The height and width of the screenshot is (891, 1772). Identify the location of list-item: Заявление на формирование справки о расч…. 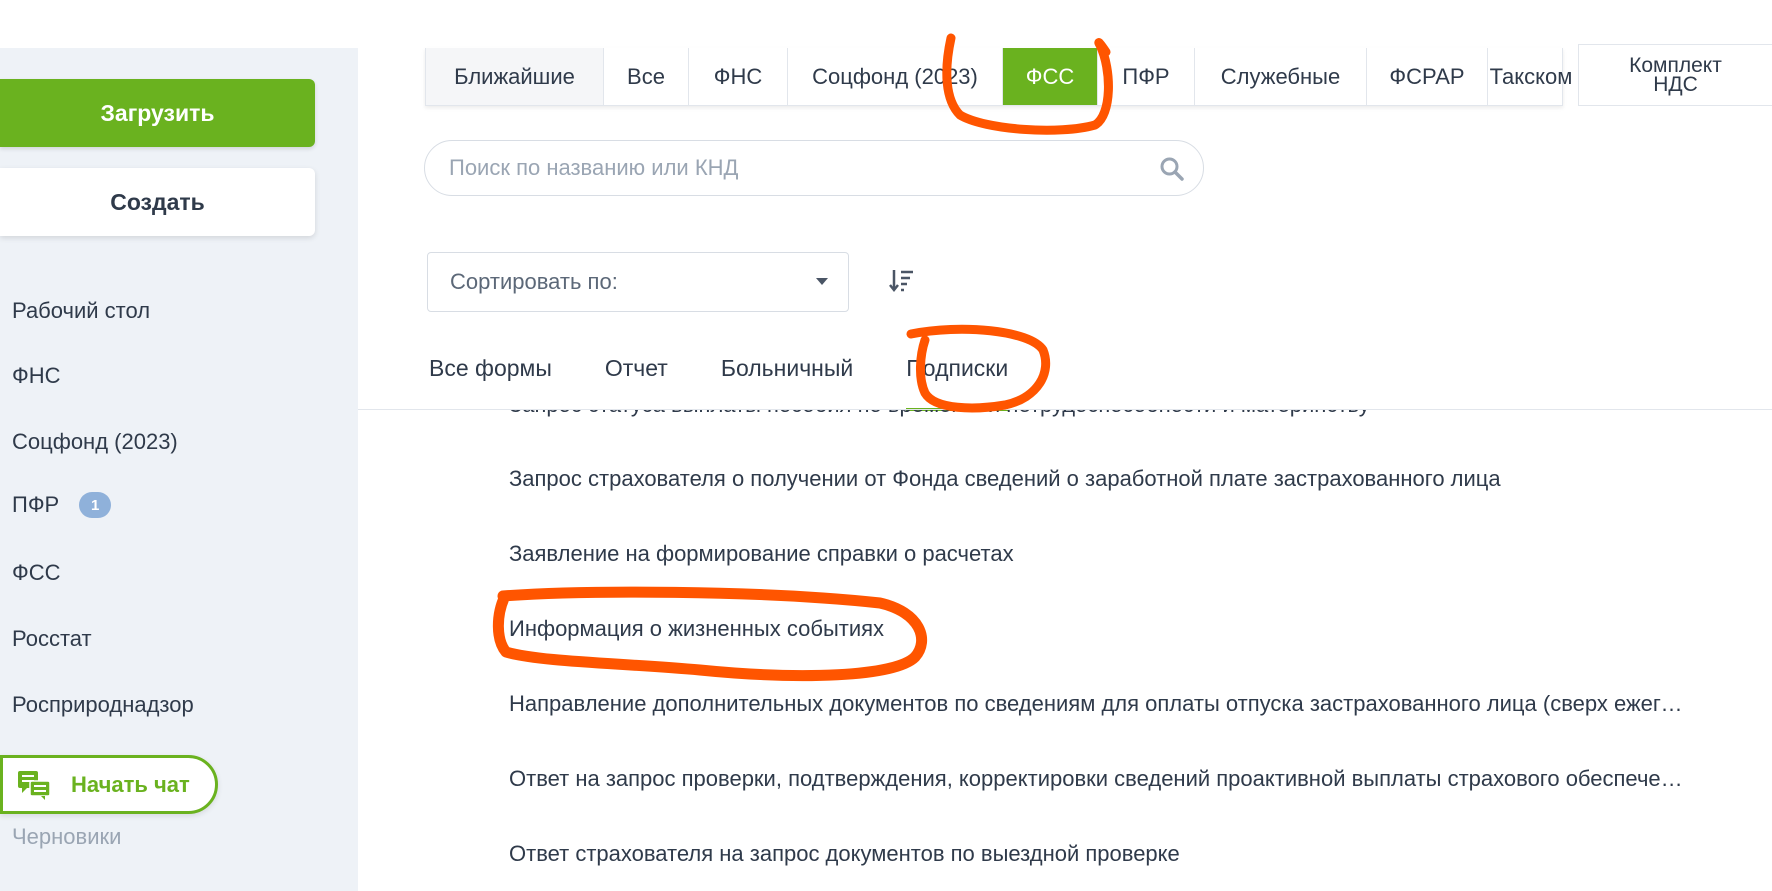
(1099, 554).